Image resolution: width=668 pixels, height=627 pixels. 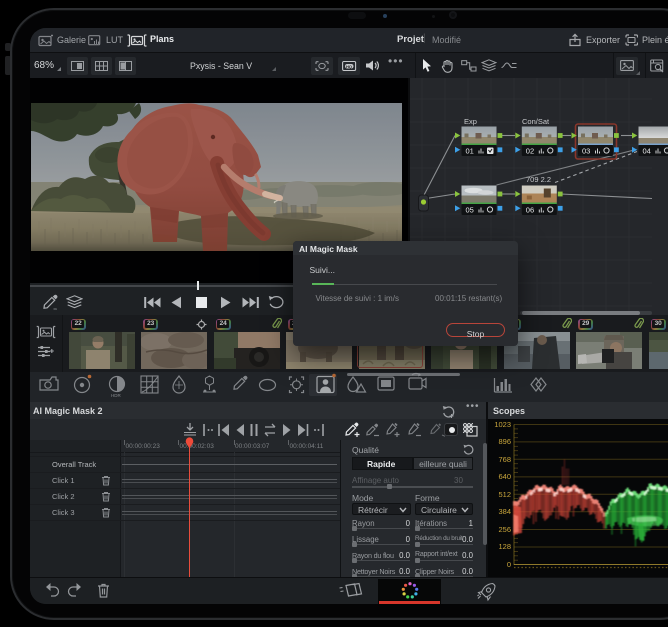 What do you see at coordinates (536, 121) in the screenshot?
I see `svg-text: Con/Sat` at bounding box center [536, 121].